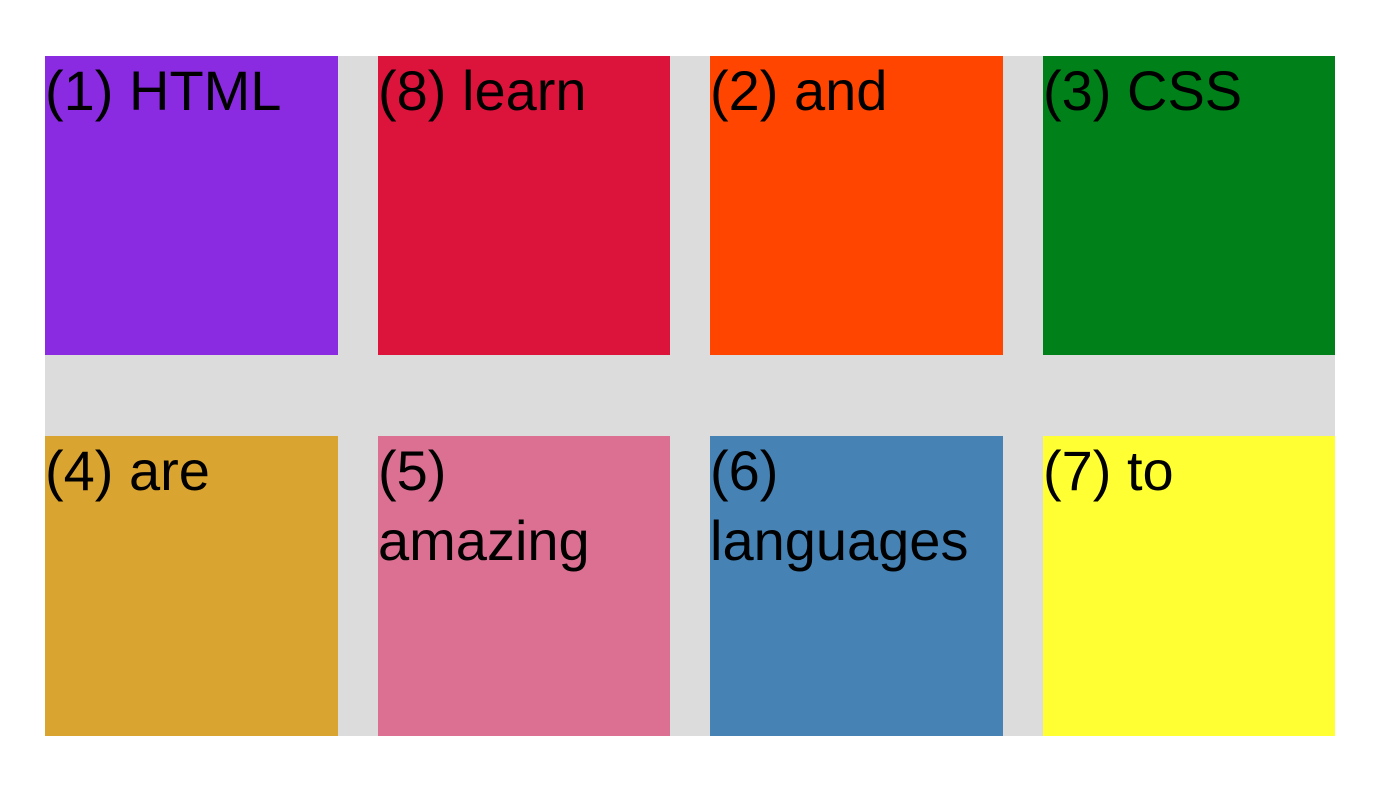 The height and width of the screenshot is (788, 1393). Describe the element at coordinates (524, 586) in the screenshot. I see `grid-cell-5: (5) amazing` at that location.